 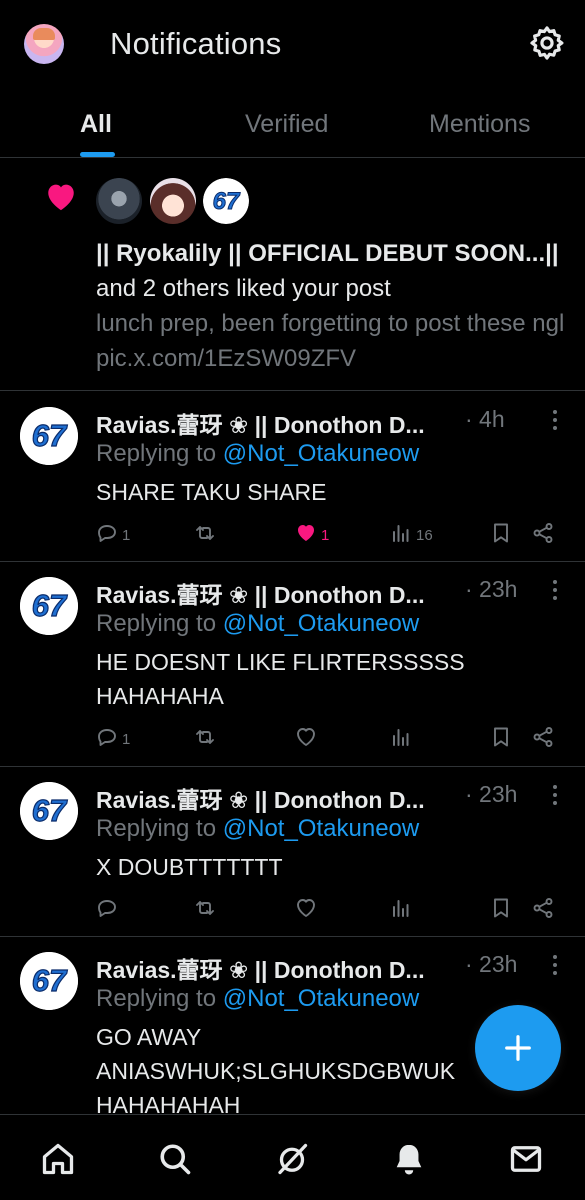 I want to click on reply-text: HE DOESNT LIKE FLIRTERSSSSS HAHAHAHA, so click(x=280, y=679).